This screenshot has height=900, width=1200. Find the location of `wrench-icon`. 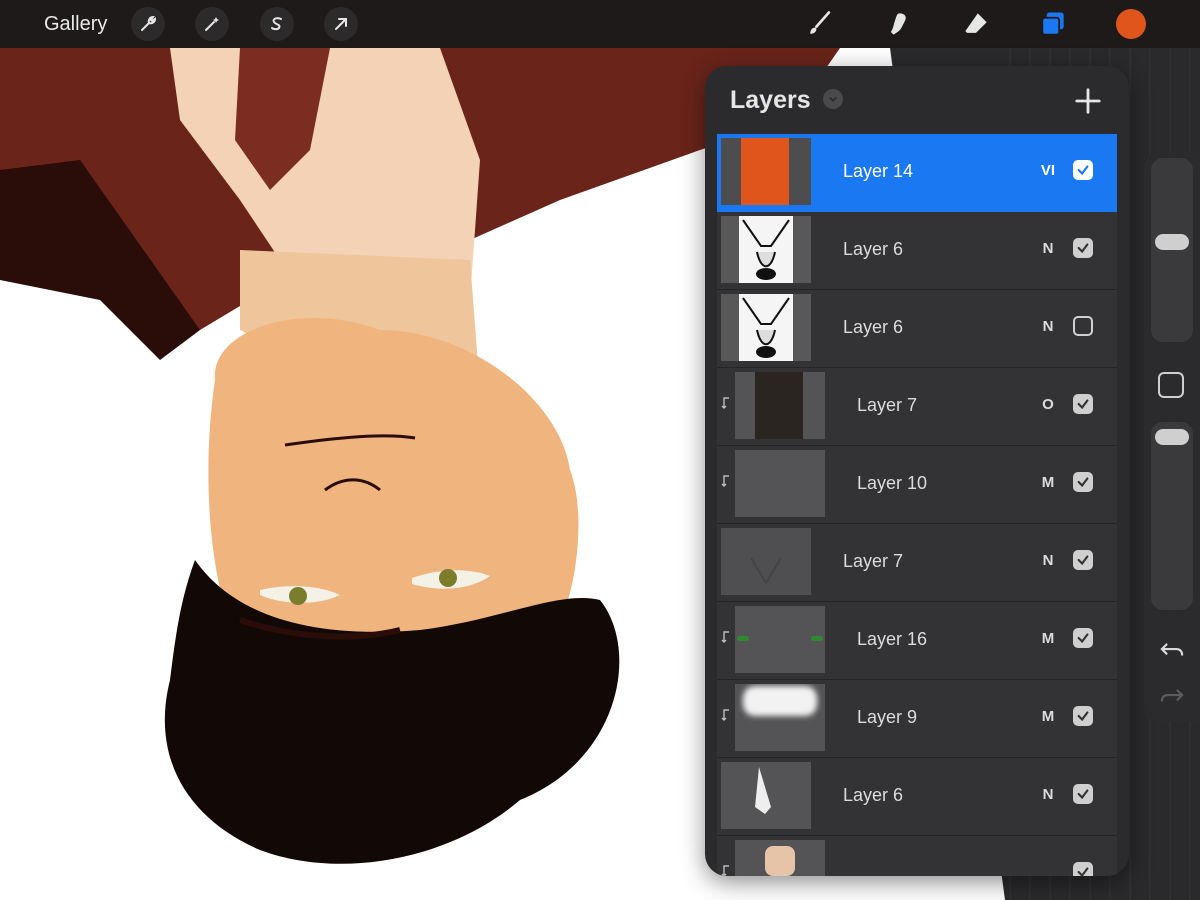

wrench-icon is located at coordinates (148, 24).